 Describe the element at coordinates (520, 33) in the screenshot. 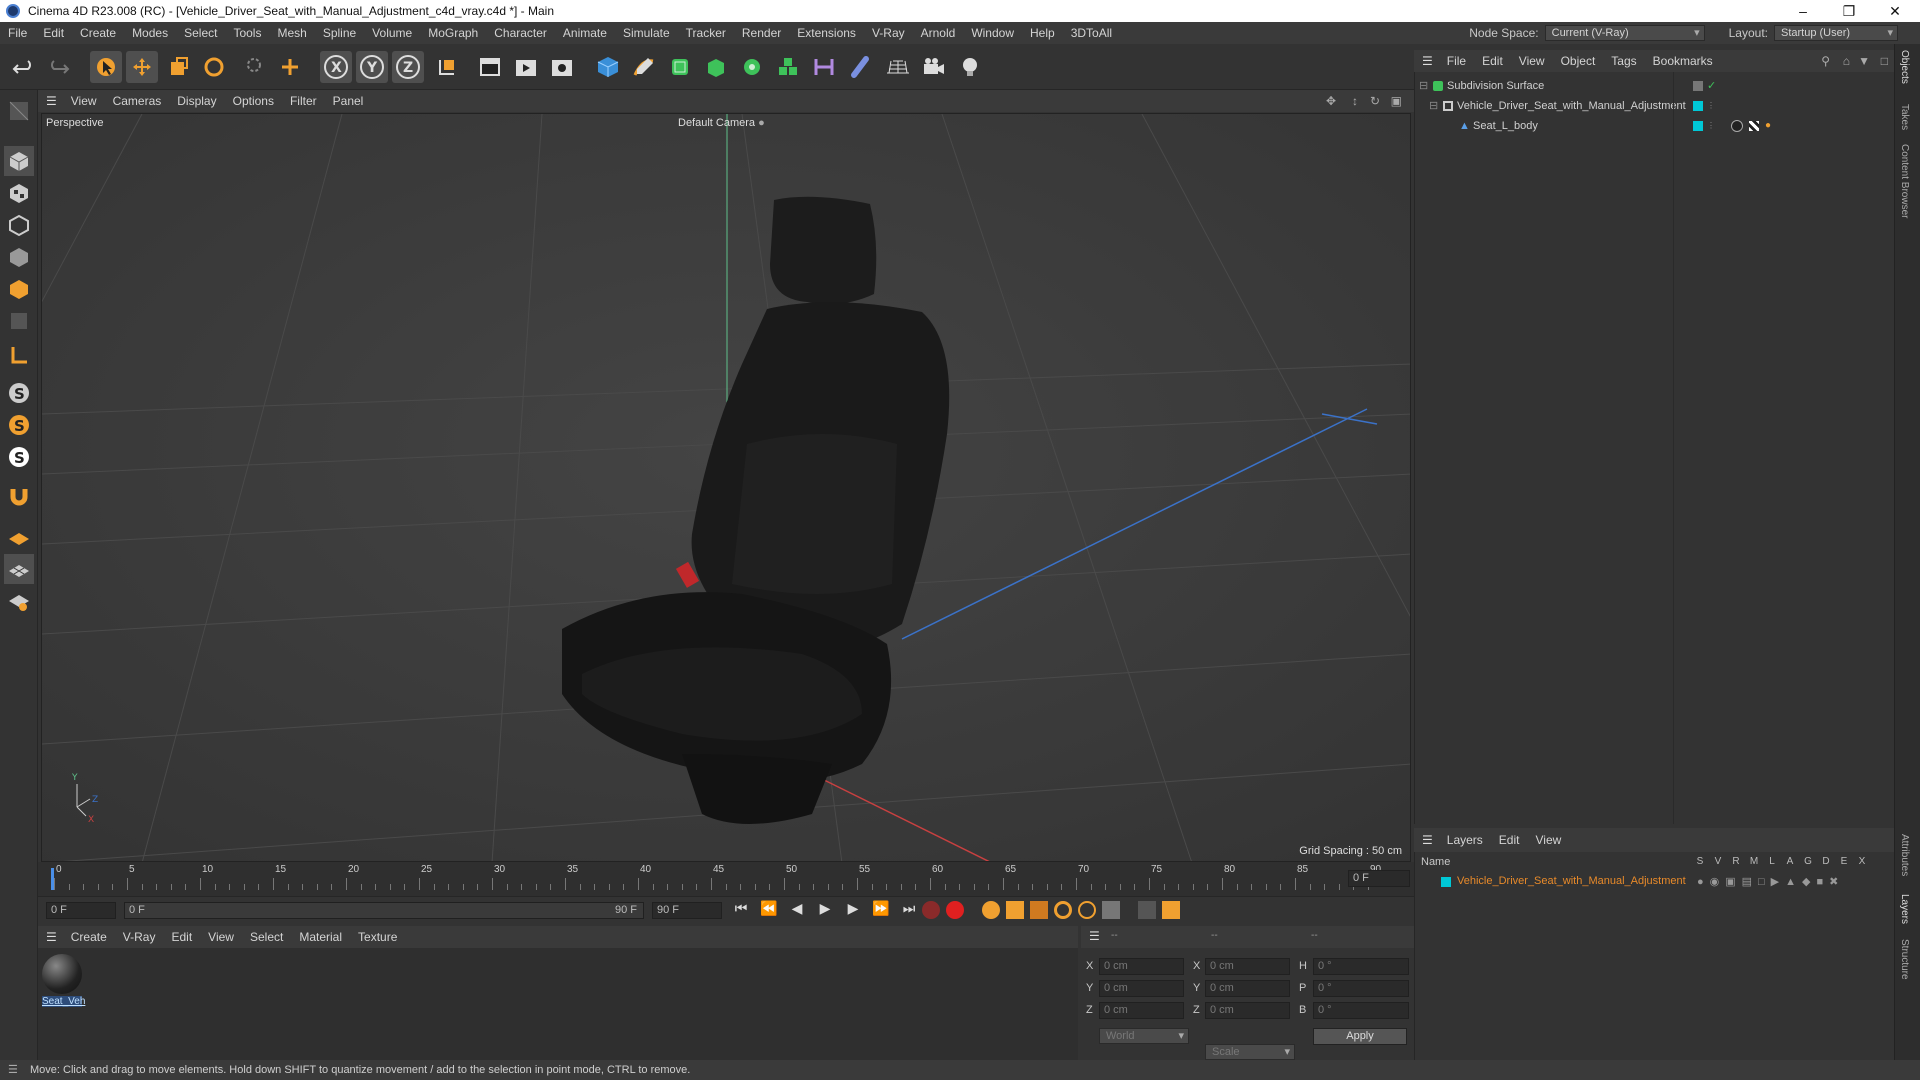

I see `menu-character: Character` at that location.